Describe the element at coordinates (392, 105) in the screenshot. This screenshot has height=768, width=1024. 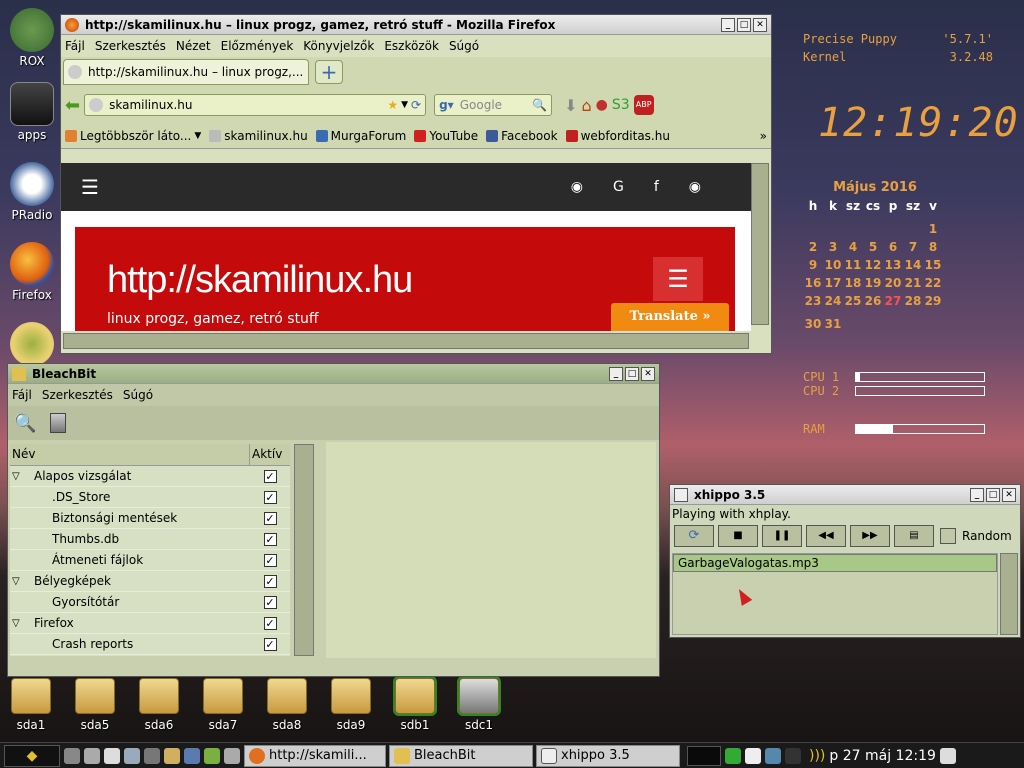
I see `star-icon: ★` at that location.